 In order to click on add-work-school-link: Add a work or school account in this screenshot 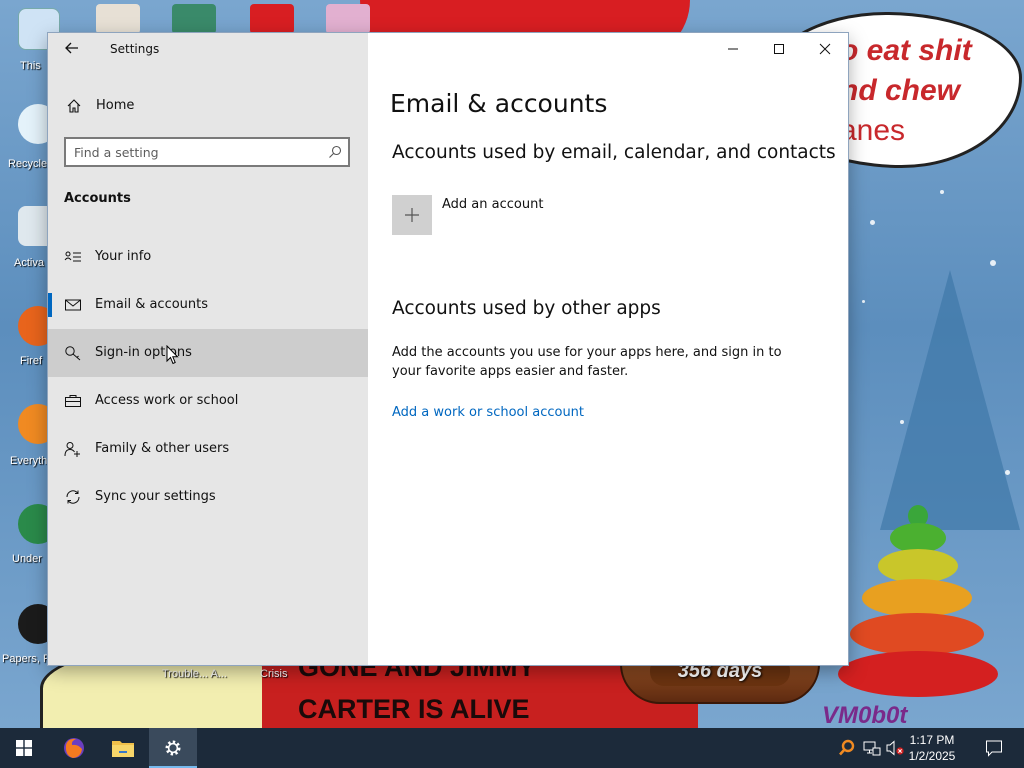, I will do `click(488, 412)`.